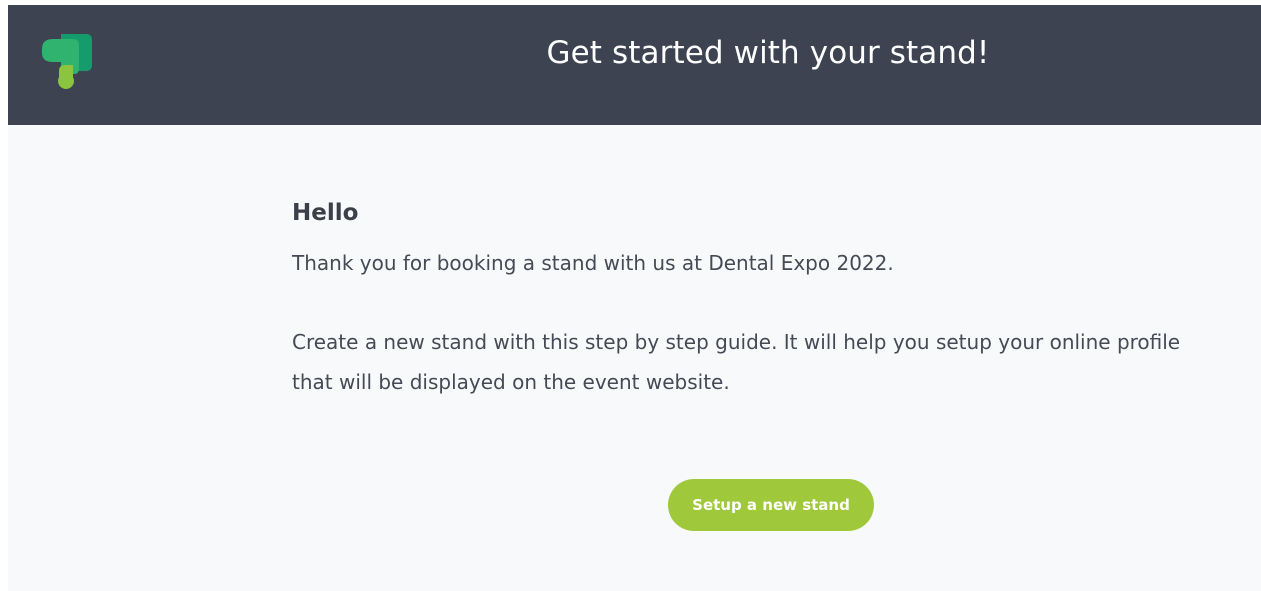 The height and width of the screenshot is (591, 1261). I want to click on page-title: Get started with your stand!, so click(768, 53).